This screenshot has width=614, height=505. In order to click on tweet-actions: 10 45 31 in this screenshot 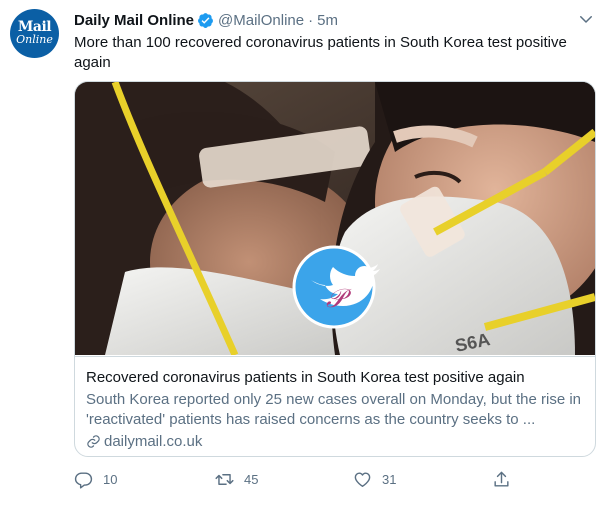, I will do `click(294, 481)`.